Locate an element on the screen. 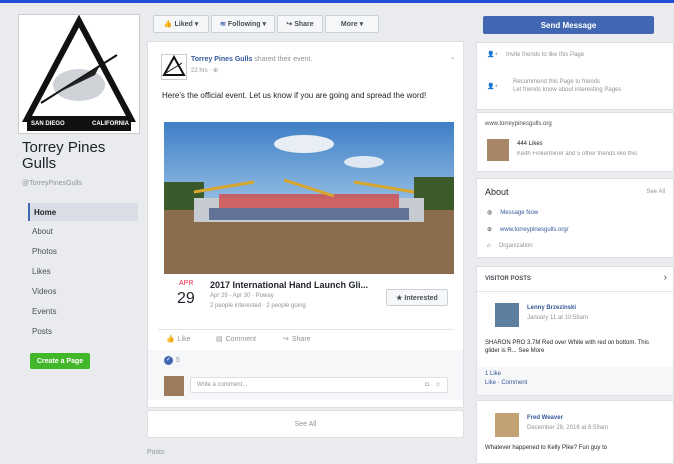 The image size is (674, 464). nav-events: Events is located at coordinates (83, 311).